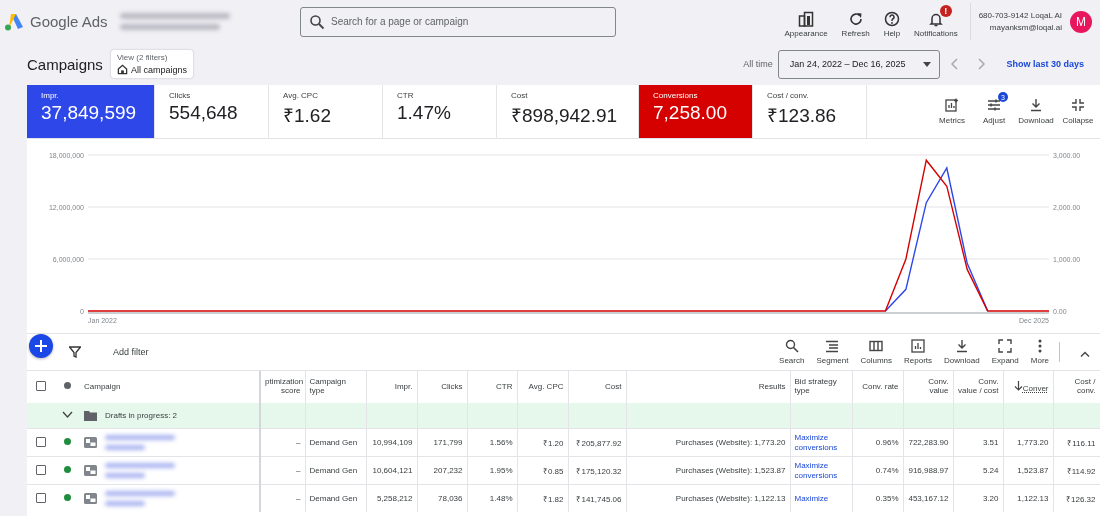 This screenshot has height=516, width=1100. Describe the element at coordinates (553, 499) in the screenshot. I see `table-cell: ₹1.82` at that location.